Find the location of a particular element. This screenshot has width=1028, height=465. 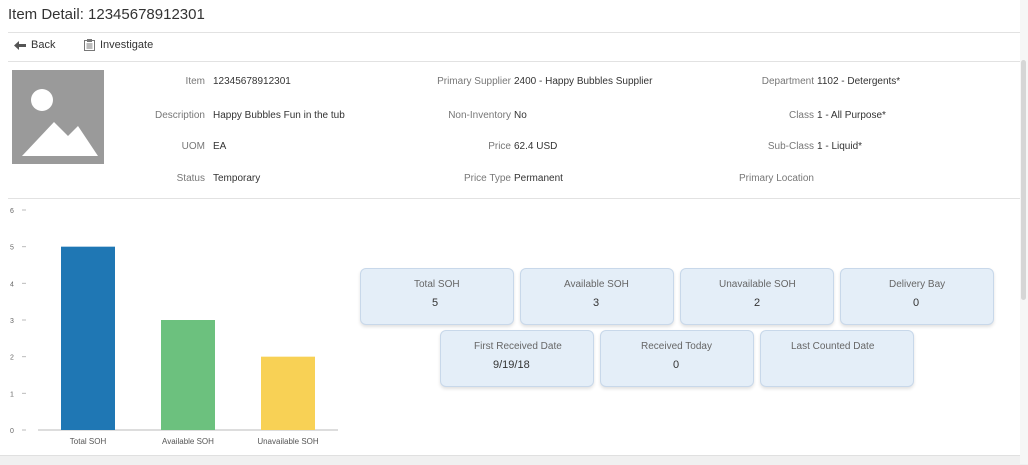

clipboard-icon is located at coordinates (89, 45).